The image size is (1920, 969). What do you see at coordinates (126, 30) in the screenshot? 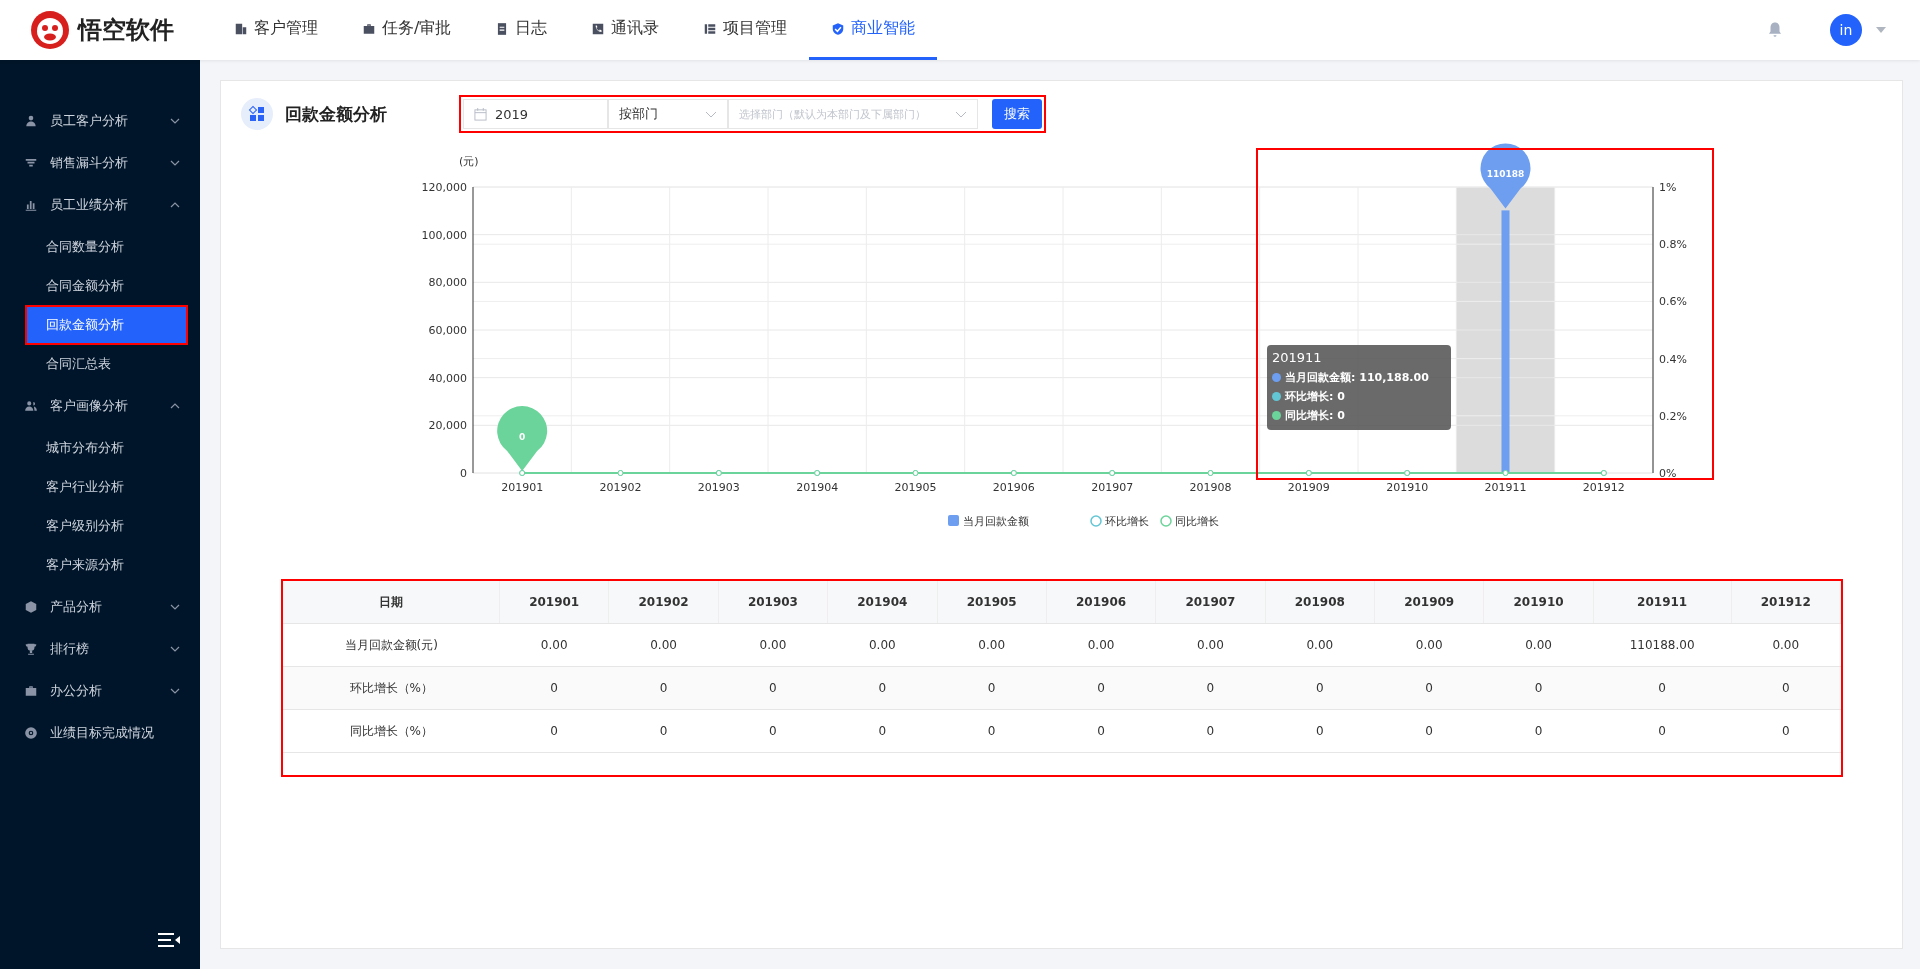
I see `brand-name: 悟空软件` at bounding box center [126, 30].